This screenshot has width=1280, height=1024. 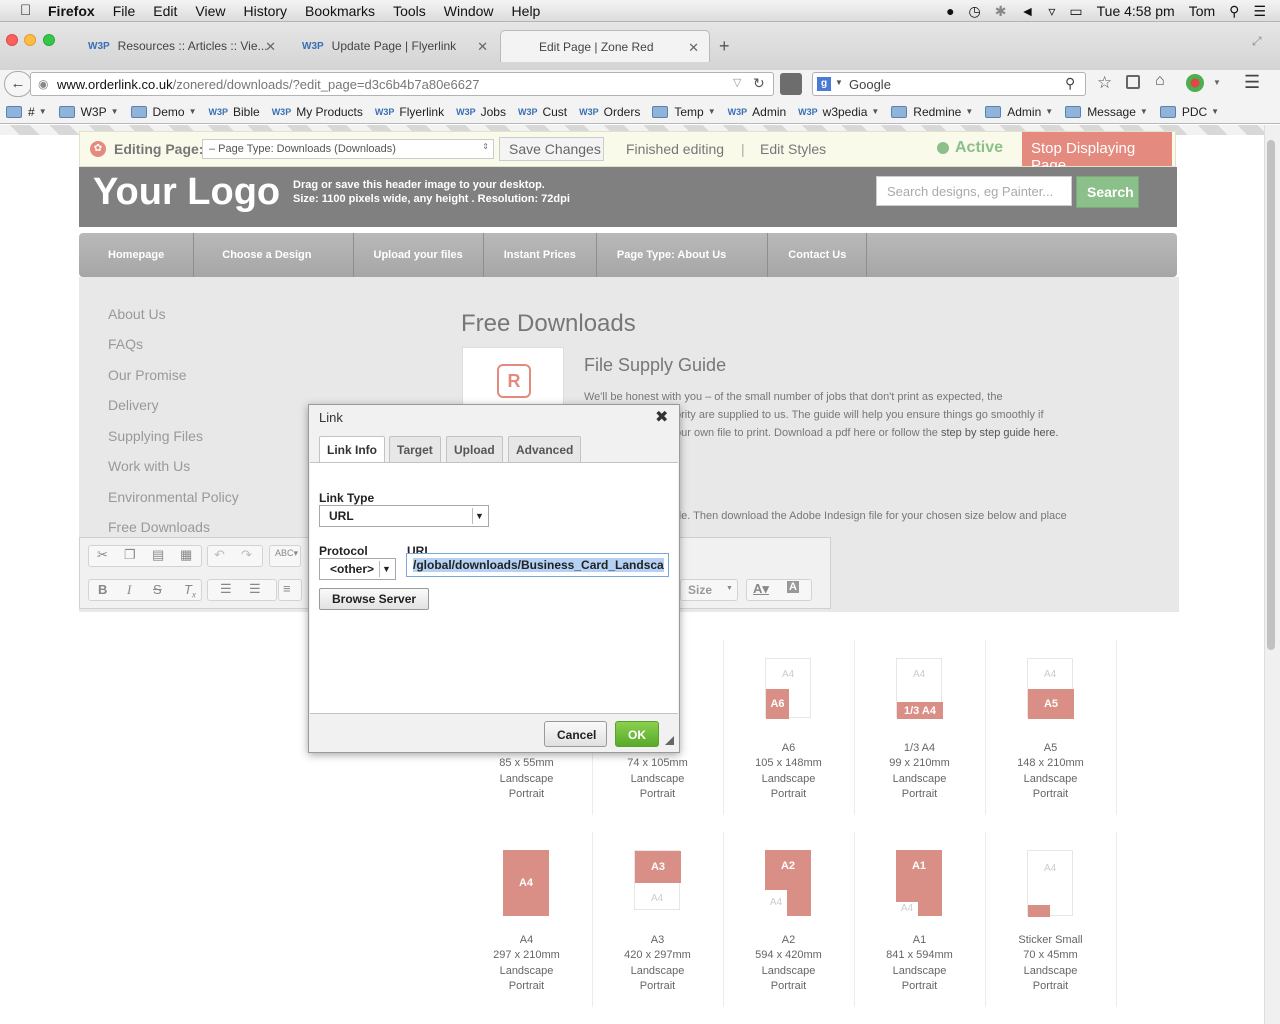 What do you see at coordinates (137, 314) in the screenshot?
I see `sidebar-about-us: About Us` at bounding box center [137, 314].